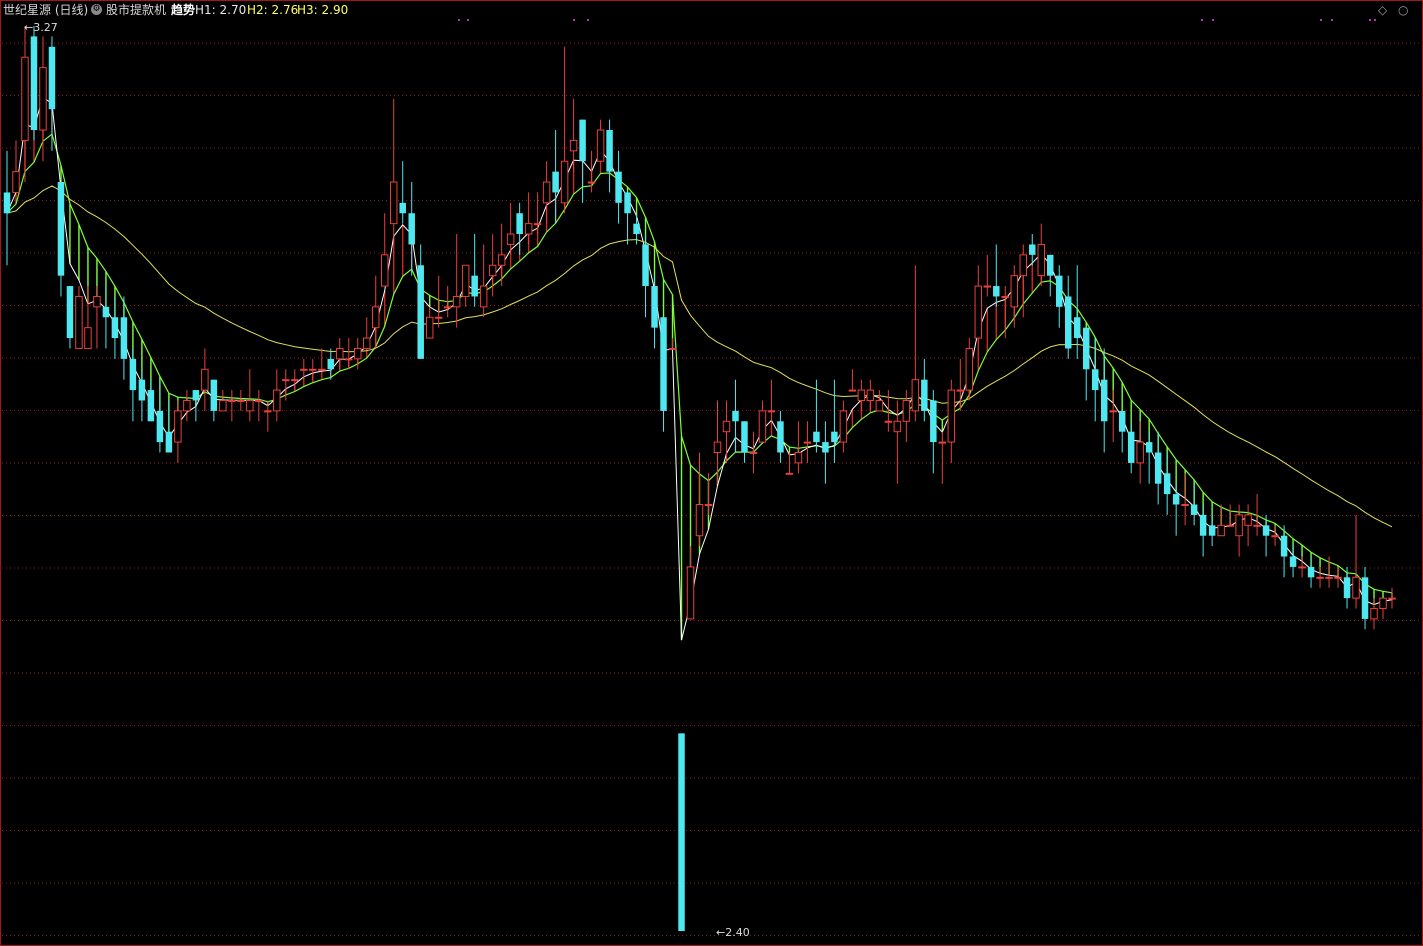 This screenshot has height=946, width=1423. Describe the element at coordinates (323, 10) in the screenshot. I see `h3-value: H3: 2.90` at that location.